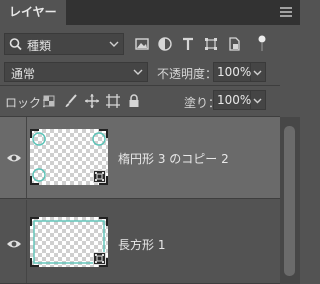 Image resolution: width=320 pixels, height=284 pixels. I want to click on shape-filter-icon, so click(211, 44).